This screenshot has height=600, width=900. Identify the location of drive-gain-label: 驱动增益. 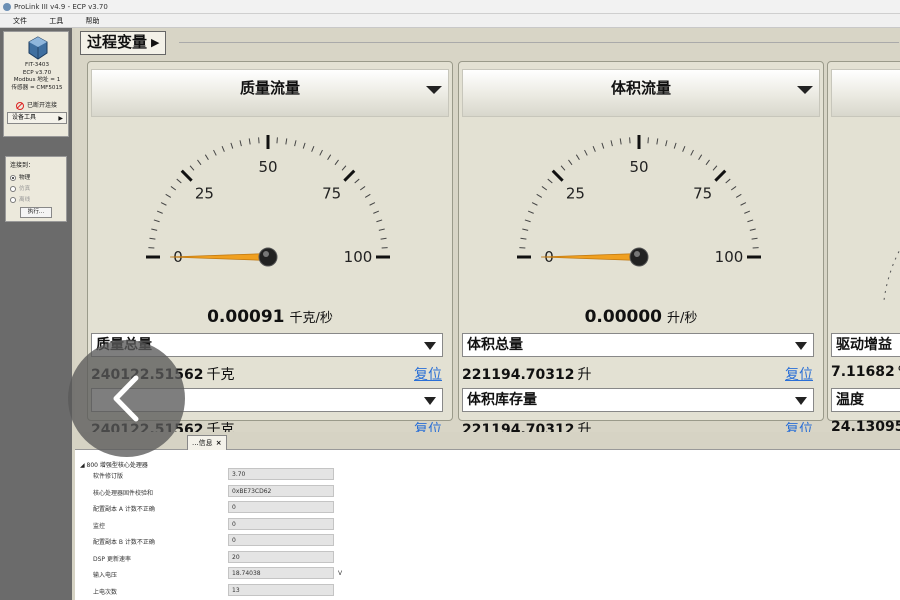
(864, 345).